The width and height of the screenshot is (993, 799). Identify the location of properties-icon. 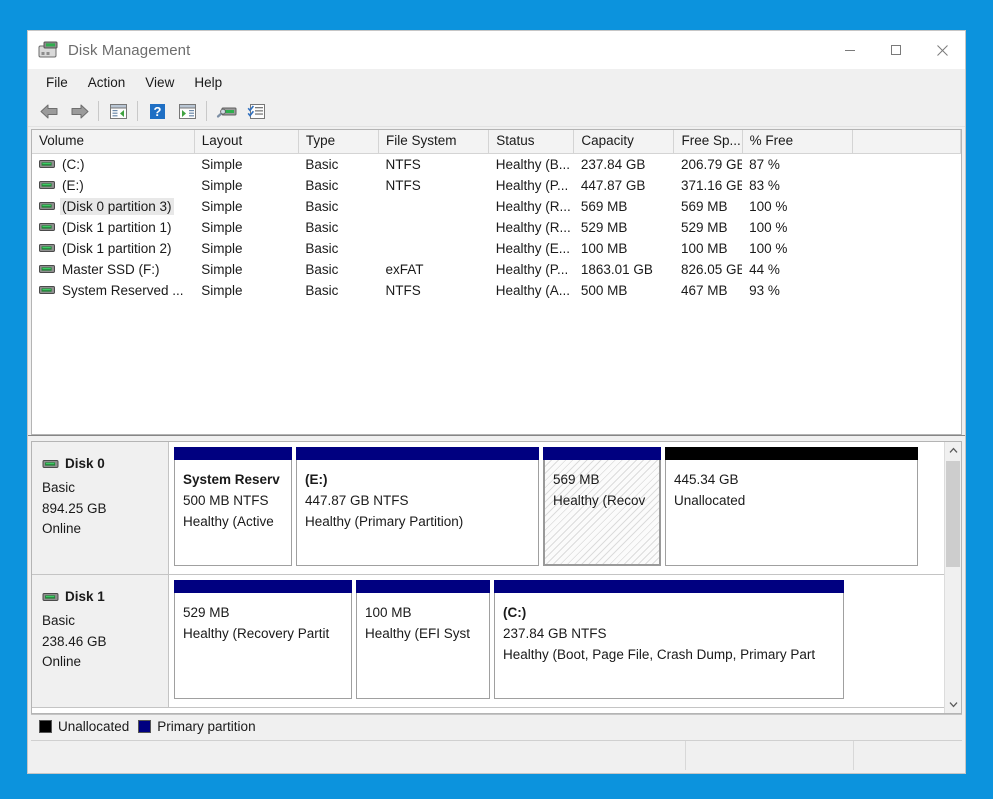
(256, 111).